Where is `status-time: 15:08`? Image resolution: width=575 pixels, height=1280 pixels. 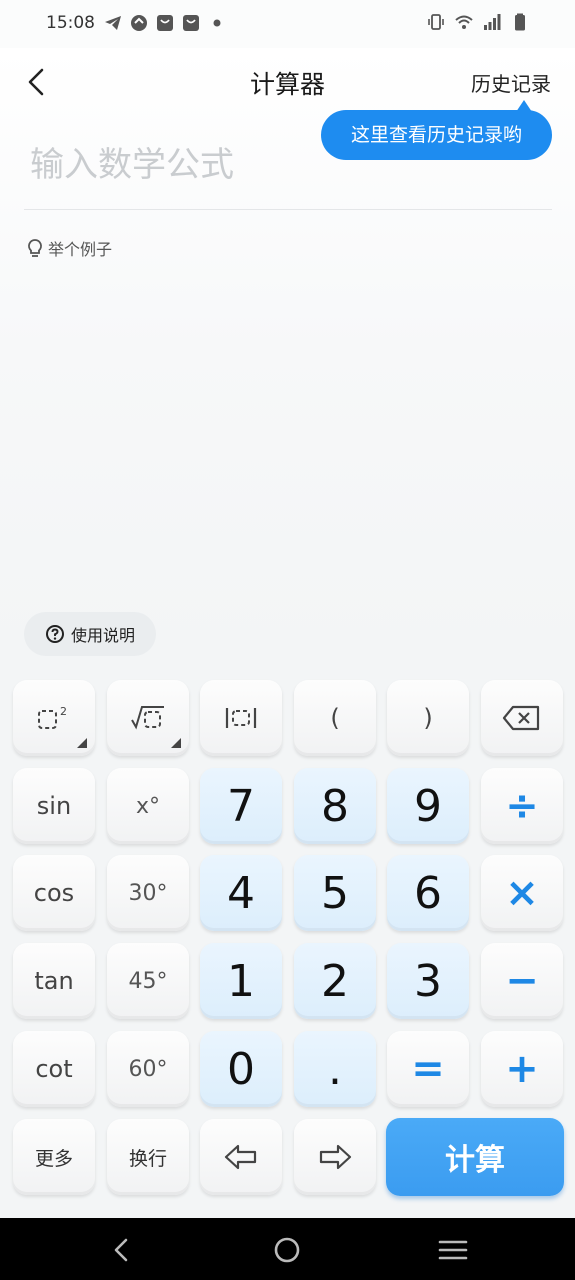 status-time: 15:08 is located at coordinates (70, 23).